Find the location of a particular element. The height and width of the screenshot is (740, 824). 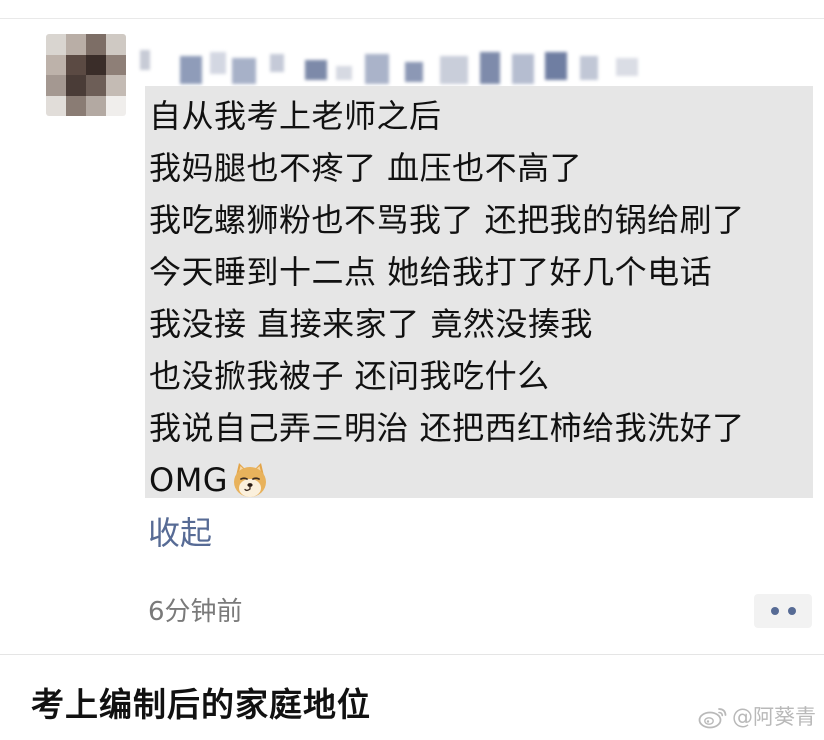

weibo-icon is located at coordinates (713, 717).